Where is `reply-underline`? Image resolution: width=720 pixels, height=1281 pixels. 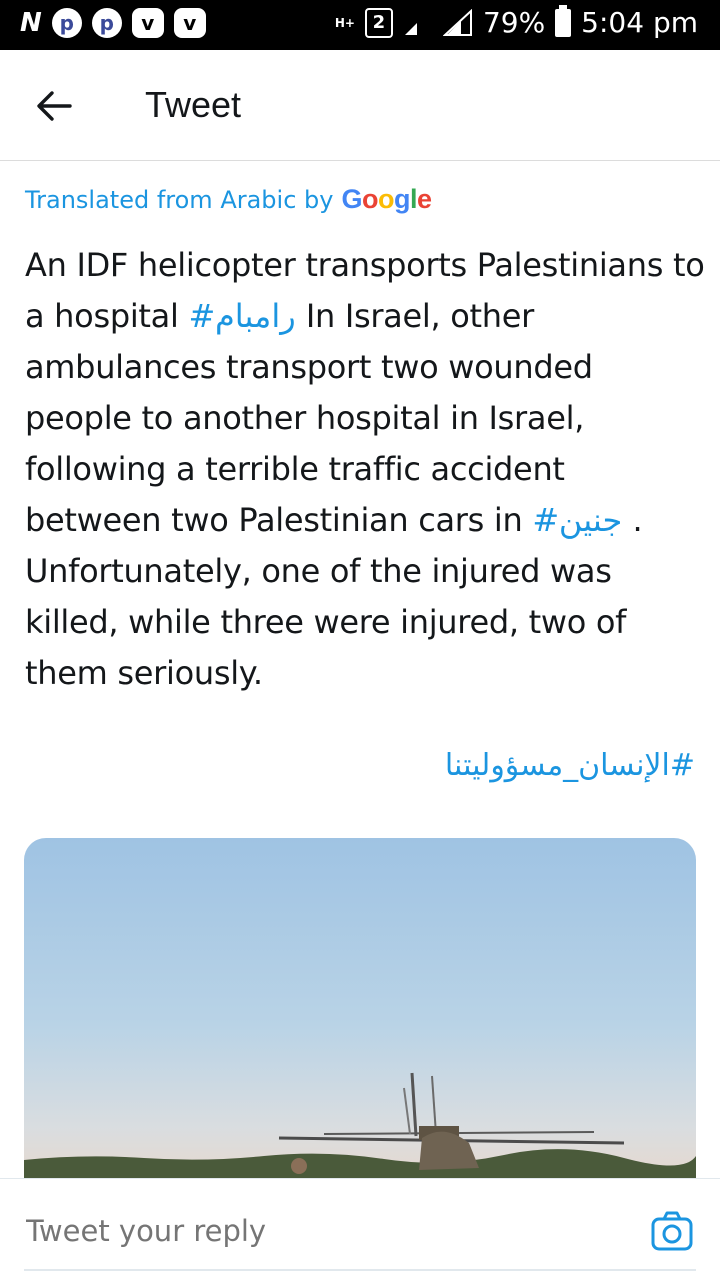 reply-underline is located at coordinates (360, 1270).